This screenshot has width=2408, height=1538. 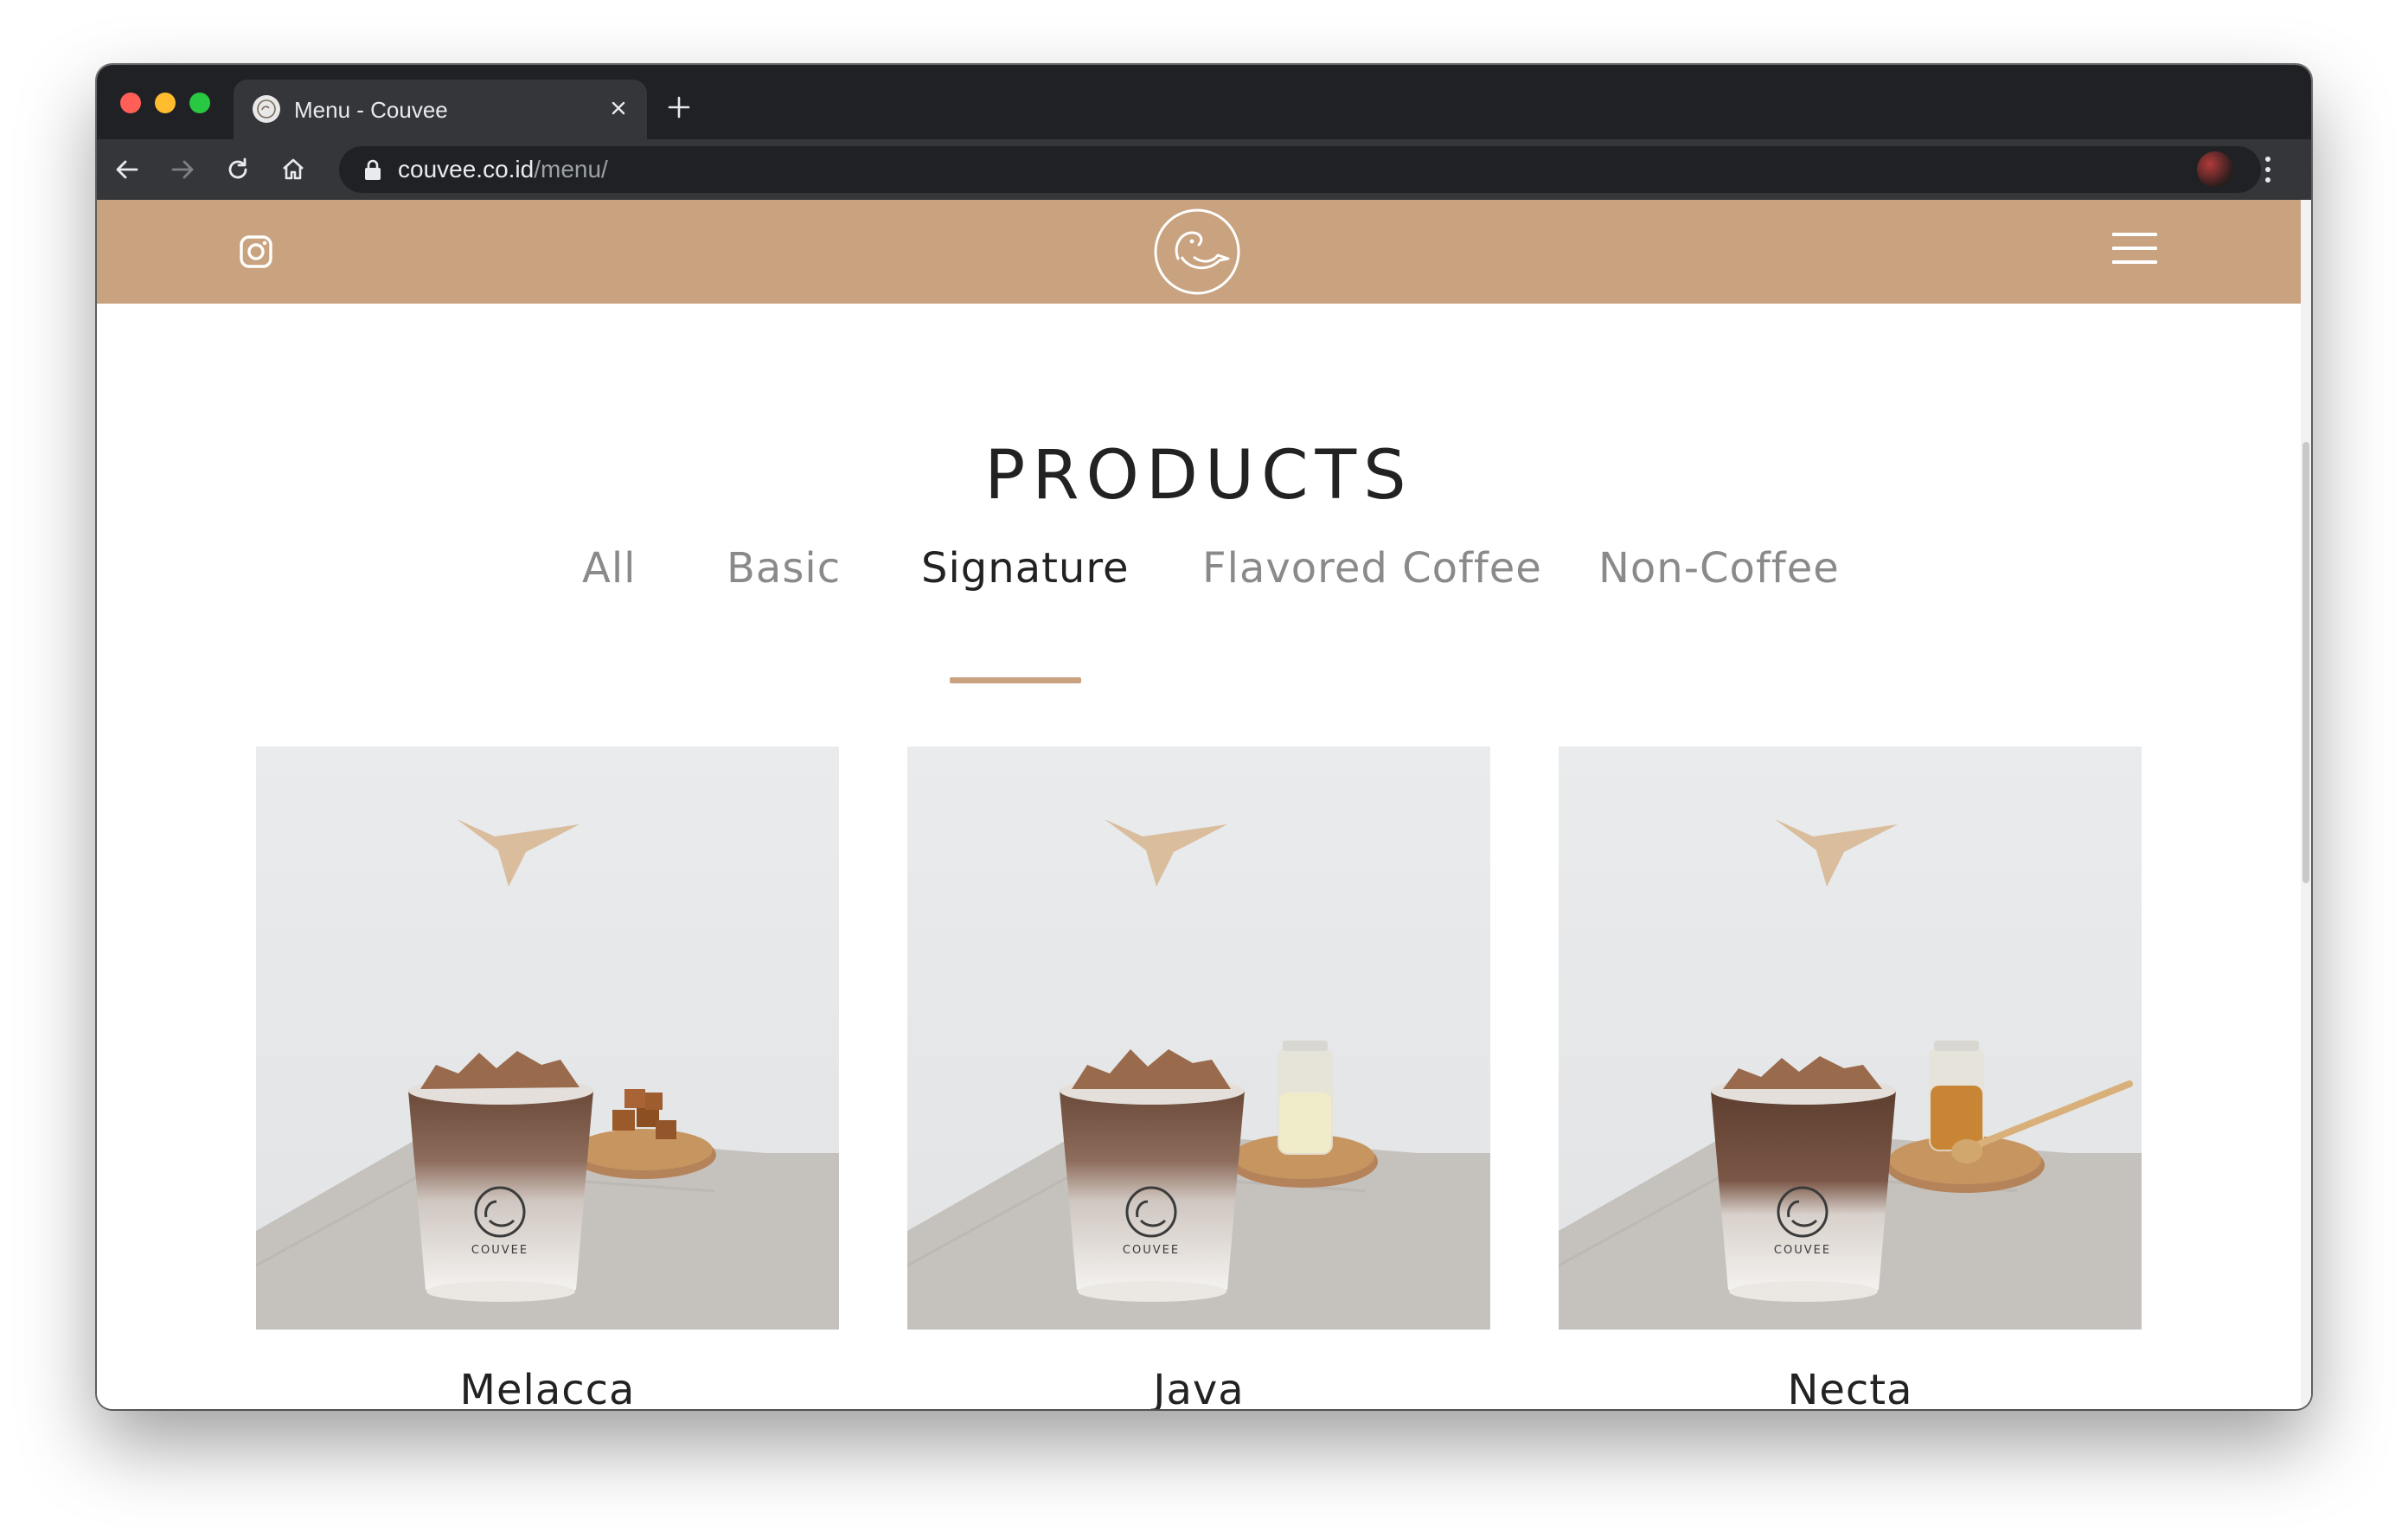 What do you see at coordinates (165, 103) in the screenshot?
I see `minimize-window-button` at bounding box center [165, 103].